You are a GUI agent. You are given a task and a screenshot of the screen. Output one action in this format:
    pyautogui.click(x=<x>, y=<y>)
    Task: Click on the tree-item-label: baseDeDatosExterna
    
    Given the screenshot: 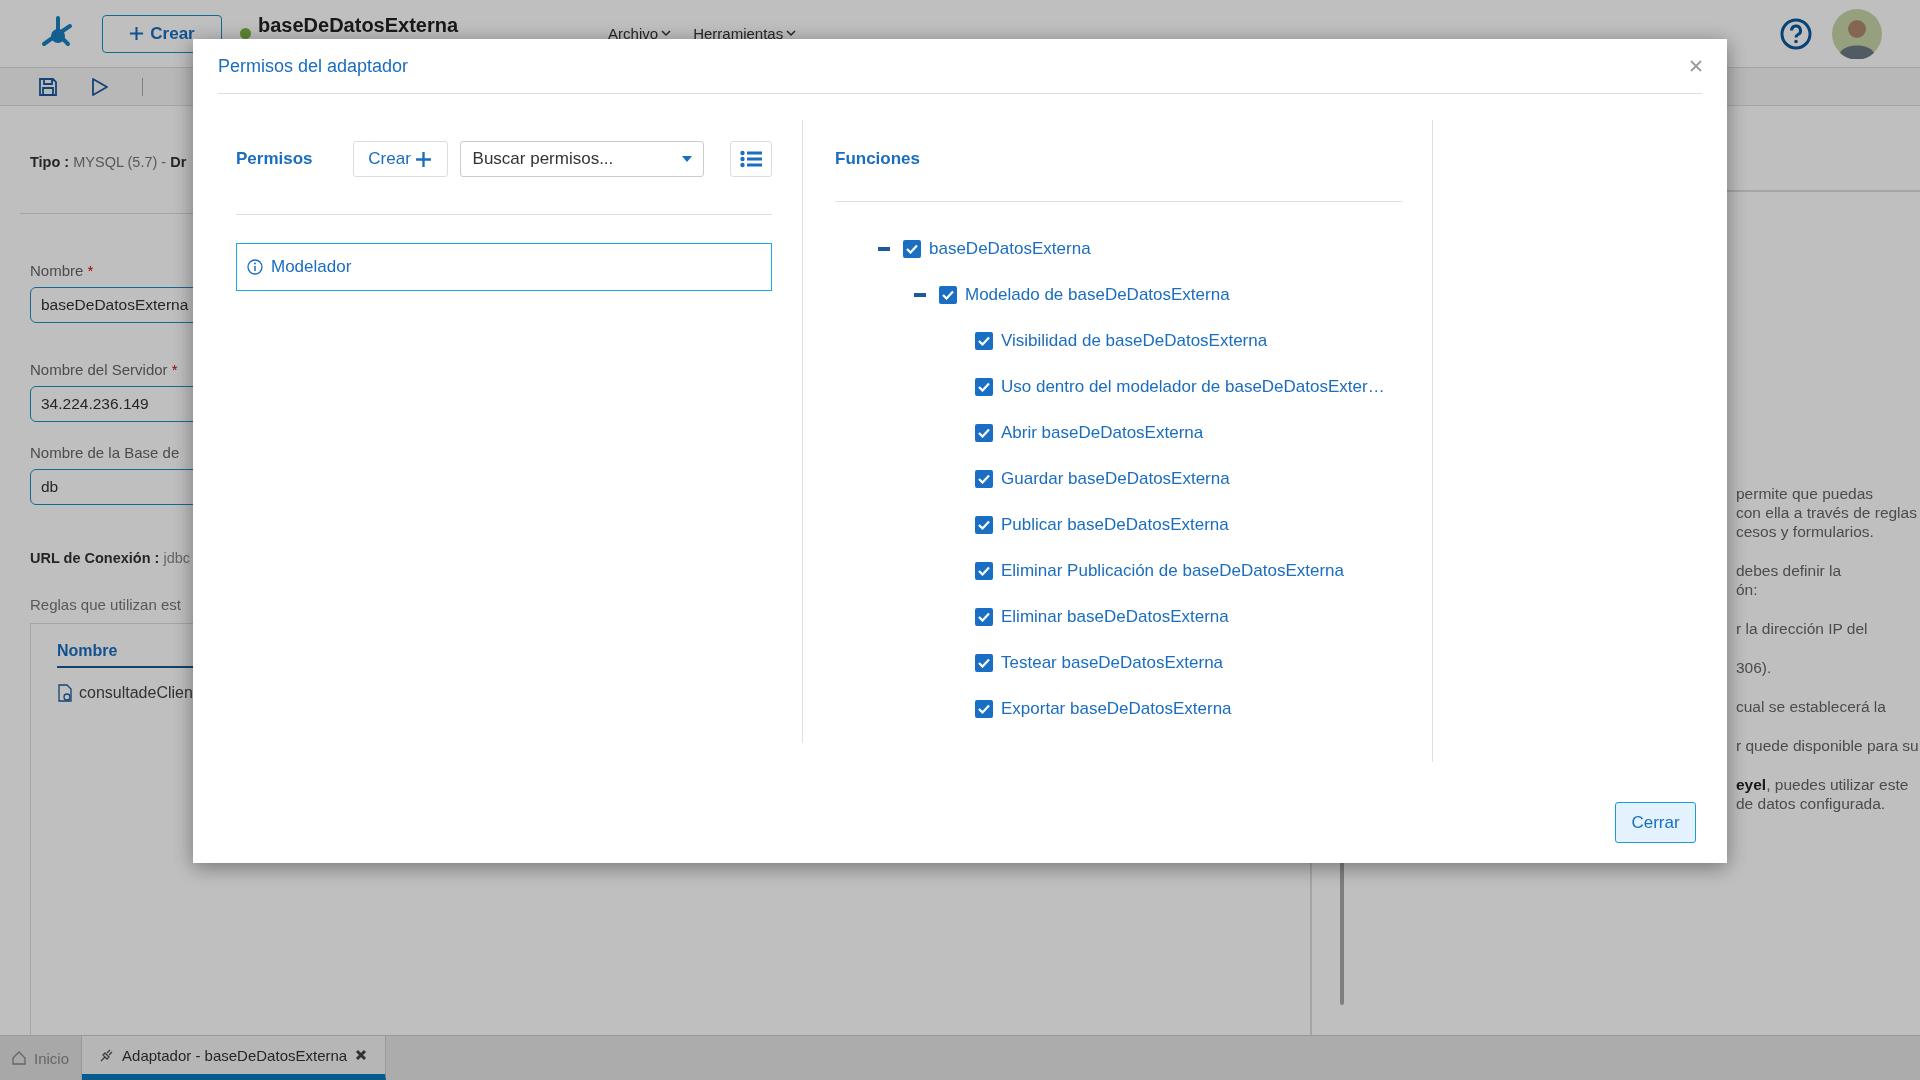 What is the action you would take?
    pyautogui.click(x=1010, y=249)
    